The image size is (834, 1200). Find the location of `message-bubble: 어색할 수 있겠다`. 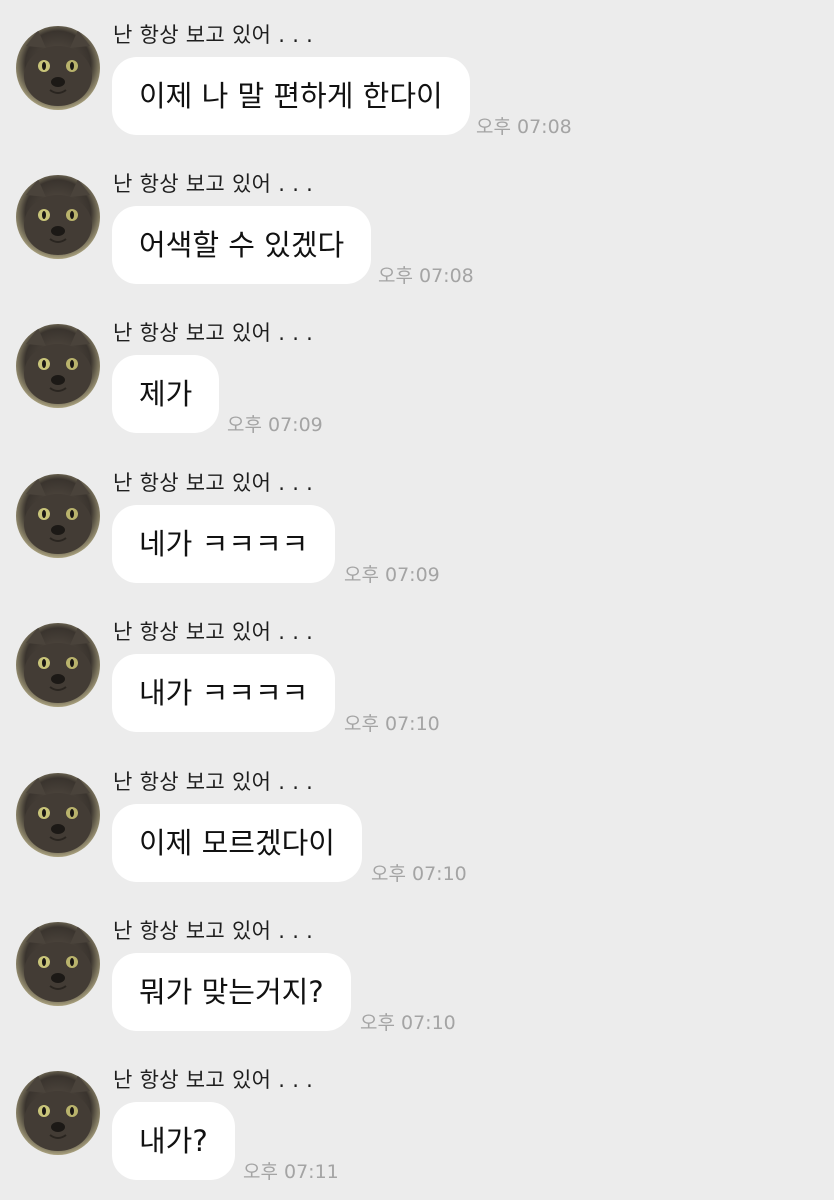

message-bubble: 어색할 수 있겠다 is located at coordinates (242, 245).